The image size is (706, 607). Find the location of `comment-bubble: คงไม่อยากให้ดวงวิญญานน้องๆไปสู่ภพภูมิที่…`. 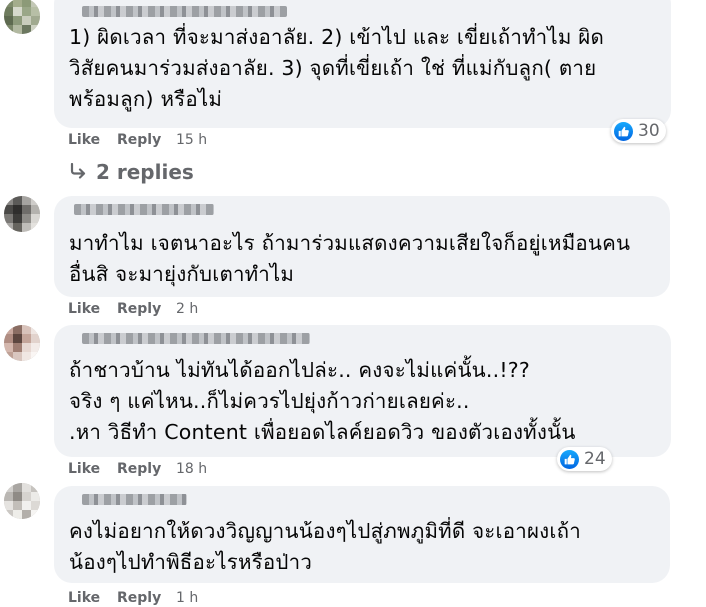

comment-bubble: คงไม่อยากให้ดวงวิญญานน้องๆไปสู่ภพภูมิที่… is located at coordinates (362, 534).